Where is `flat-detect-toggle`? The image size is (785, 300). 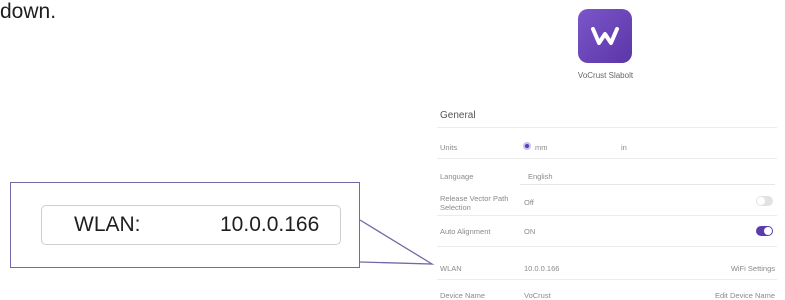 flat-detect-toggle is located at coordinates (764, 201).